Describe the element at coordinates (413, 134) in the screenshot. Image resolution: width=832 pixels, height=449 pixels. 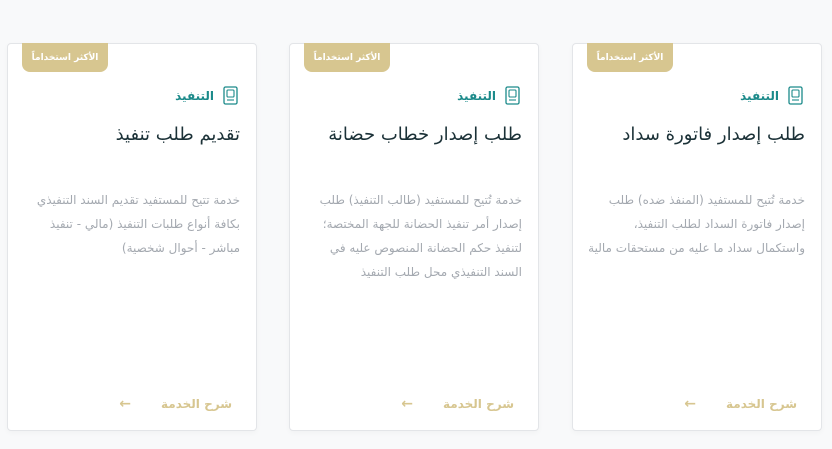
I see `service-title: طلب إصدار خطاب حضانة` at that location.